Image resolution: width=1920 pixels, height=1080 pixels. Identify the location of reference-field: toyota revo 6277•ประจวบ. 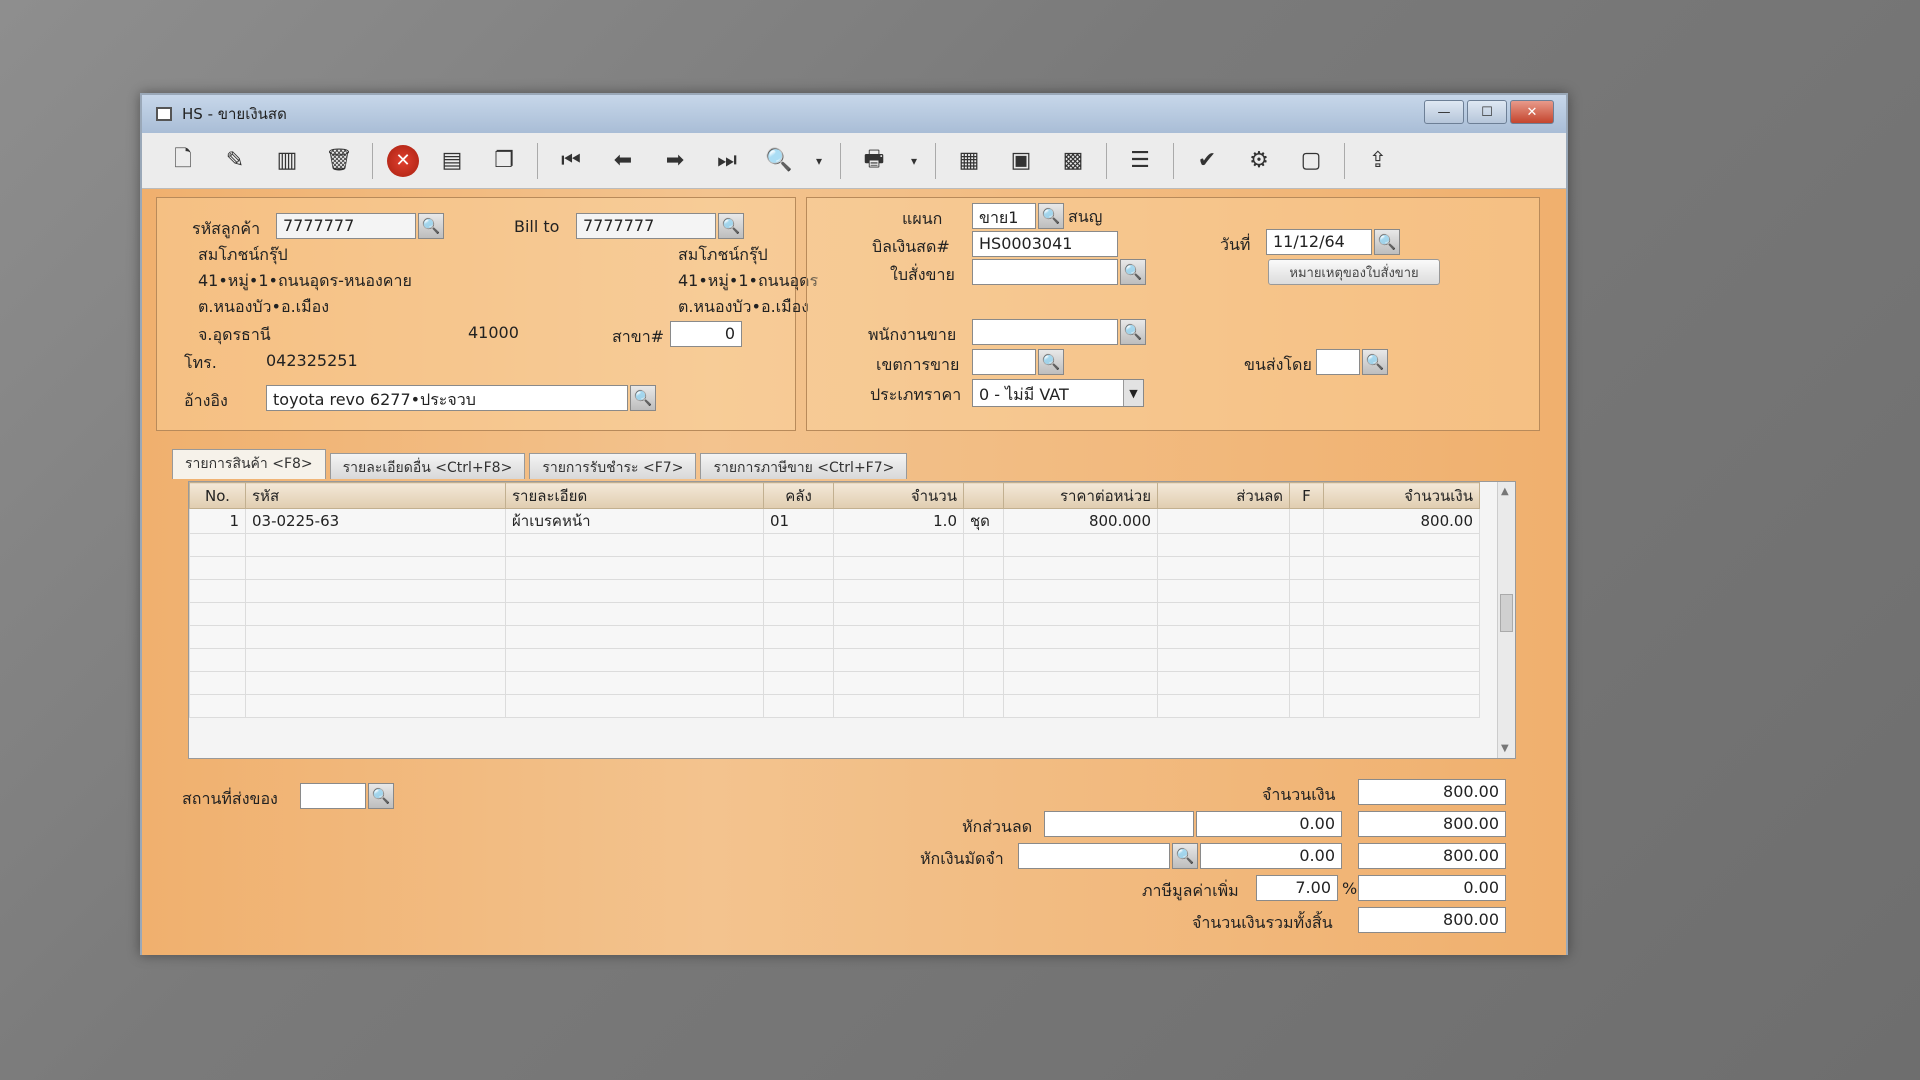
(447, 398).